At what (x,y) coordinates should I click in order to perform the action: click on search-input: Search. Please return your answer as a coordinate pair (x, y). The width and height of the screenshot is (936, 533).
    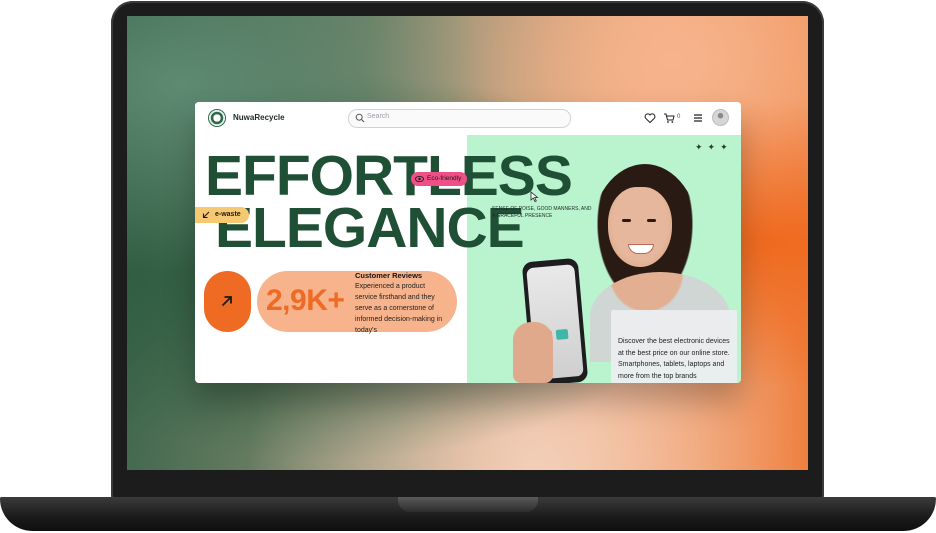
    Looking at the image, I should click on (378, 116).